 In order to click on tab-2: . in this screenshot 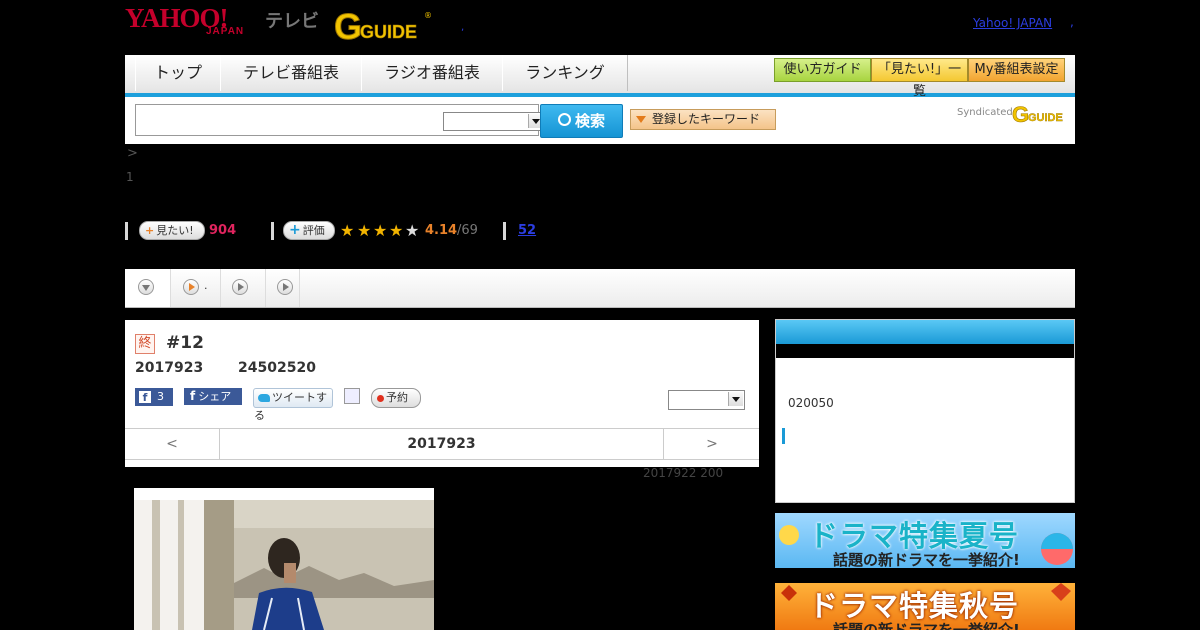, I will do `click(195, 288)`.